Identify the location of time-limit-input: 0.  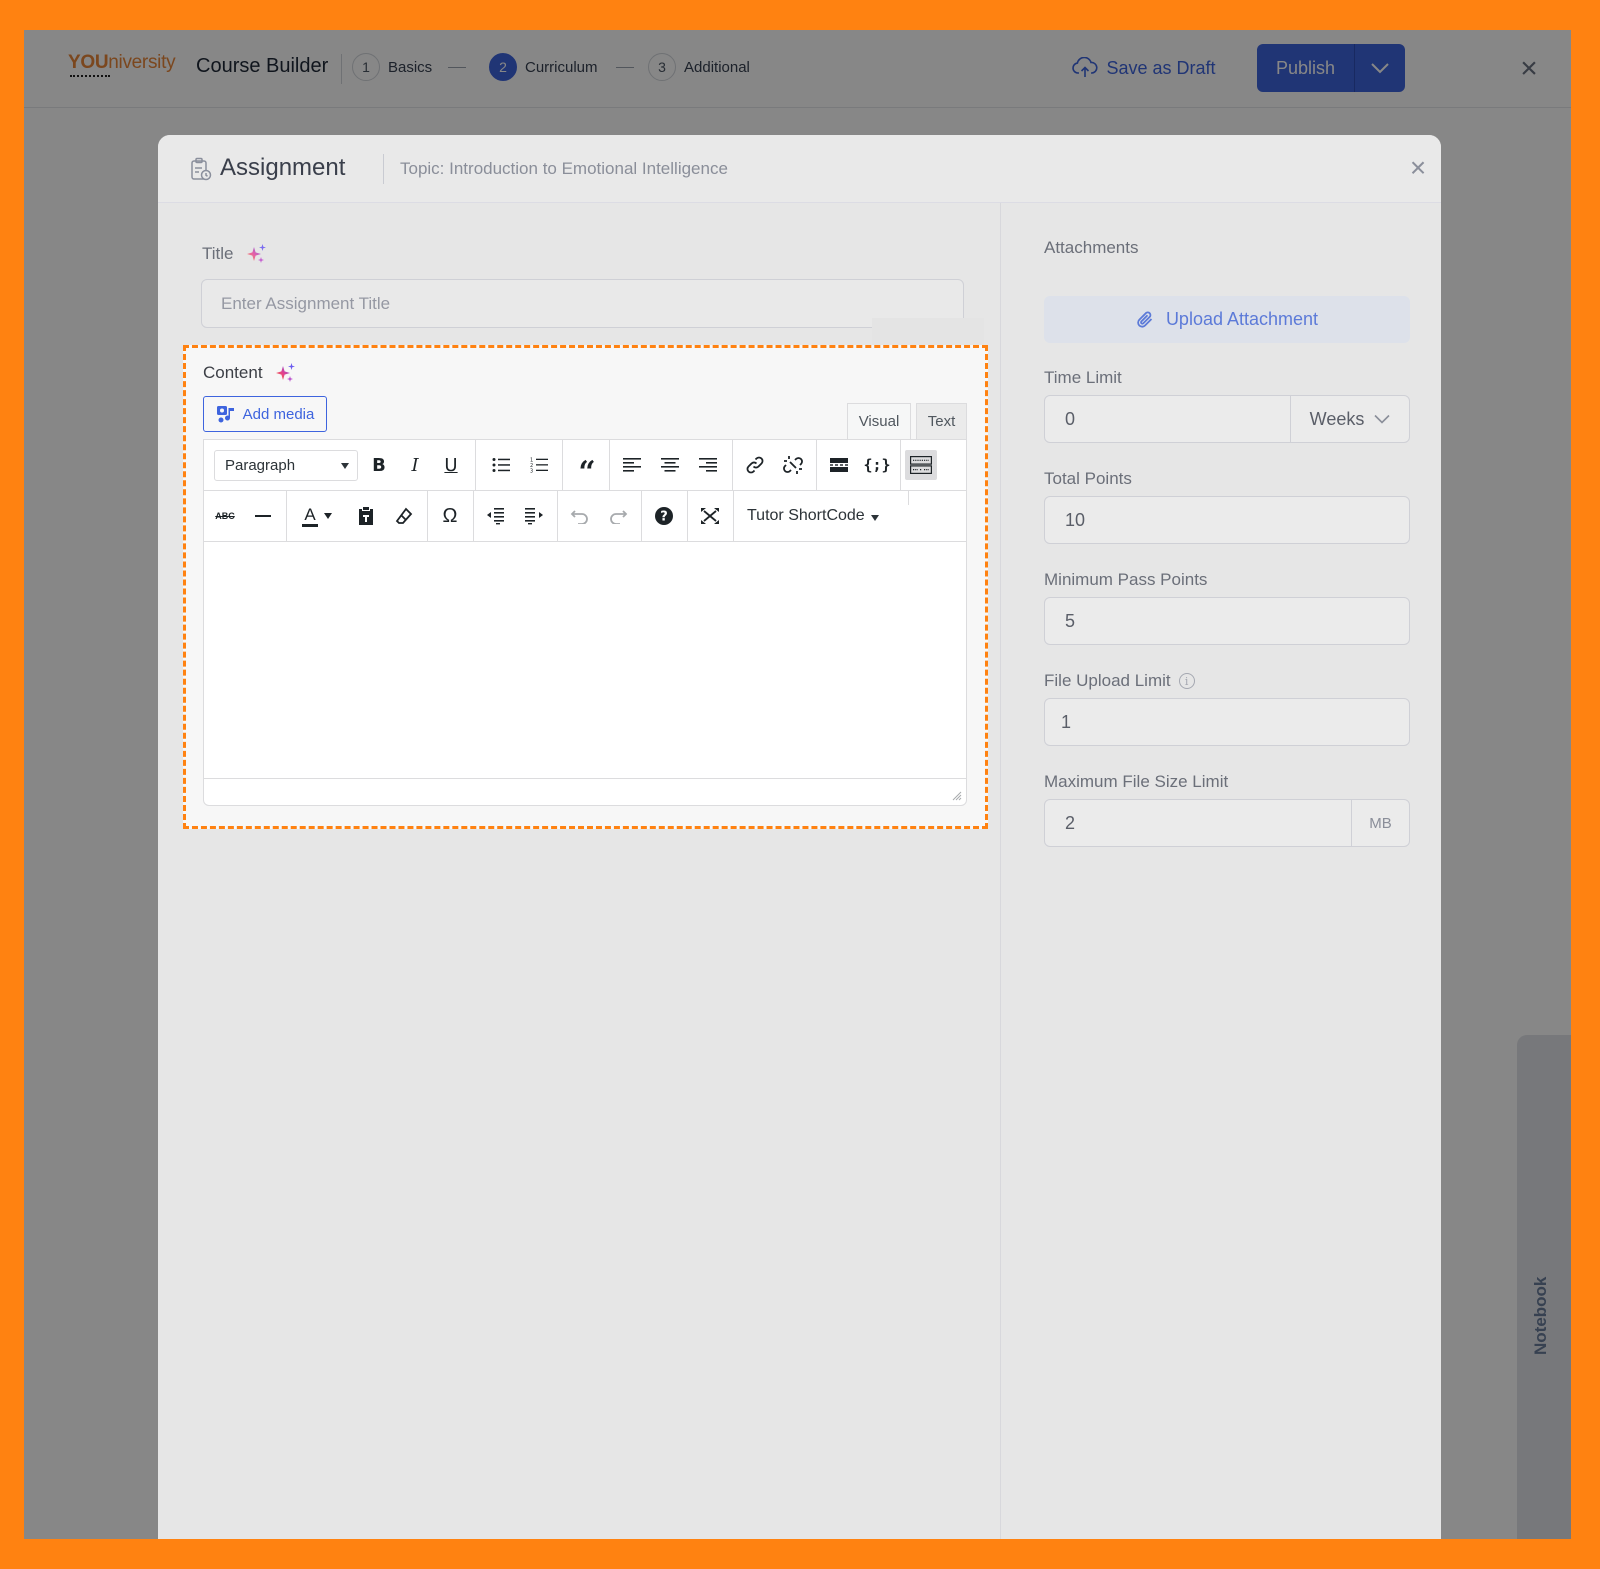
(1070, 419).